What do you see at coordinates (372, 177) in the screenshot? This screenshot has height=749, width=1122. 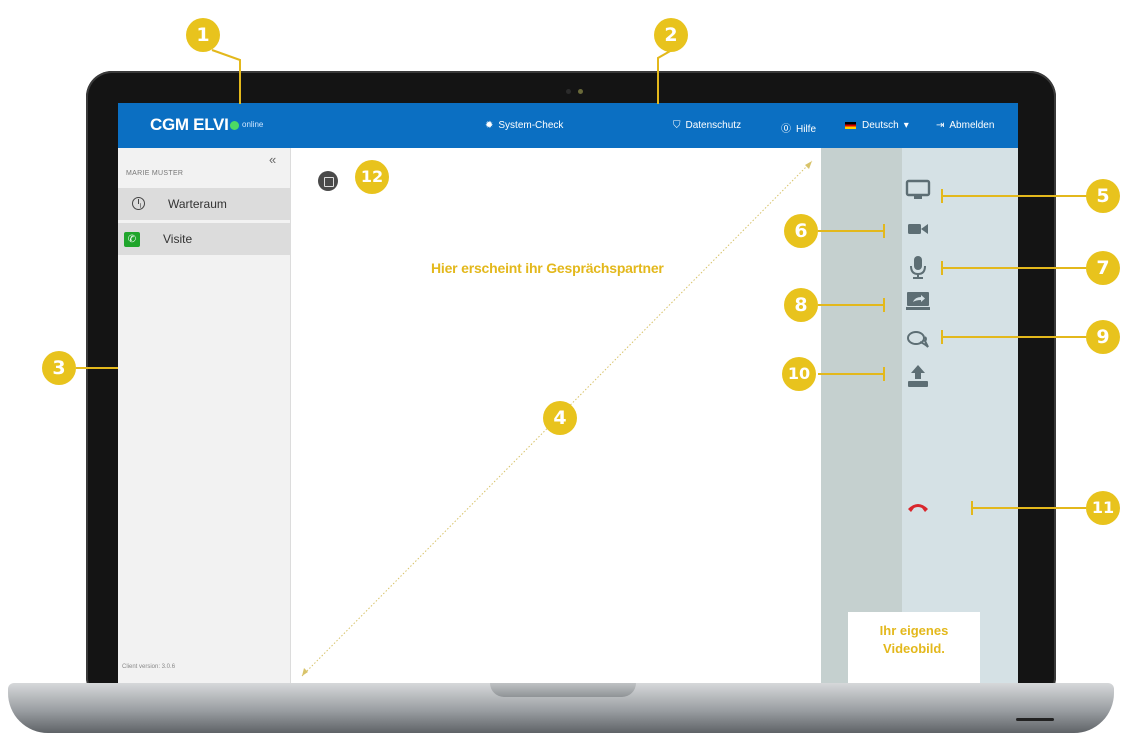 I see `callout-badge-12: 12` at bounding box center [372, 177].